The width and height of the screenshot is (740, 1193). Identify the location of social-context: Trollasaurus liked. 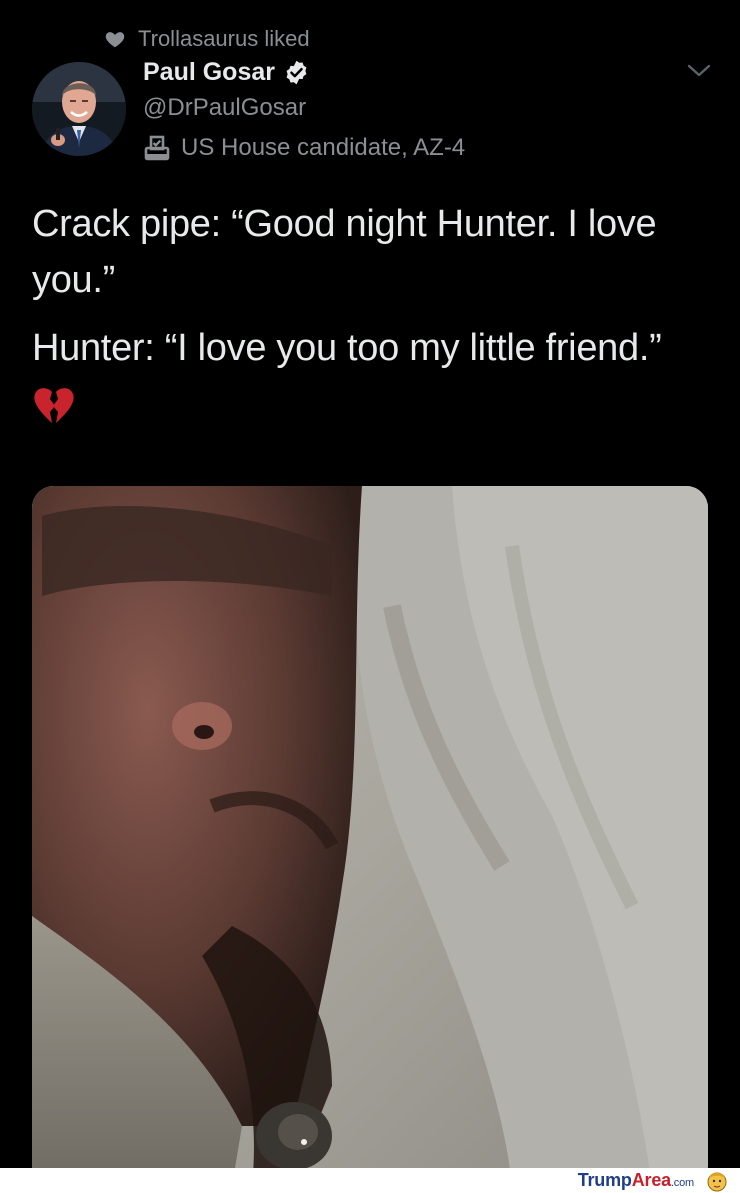
(207, 39).